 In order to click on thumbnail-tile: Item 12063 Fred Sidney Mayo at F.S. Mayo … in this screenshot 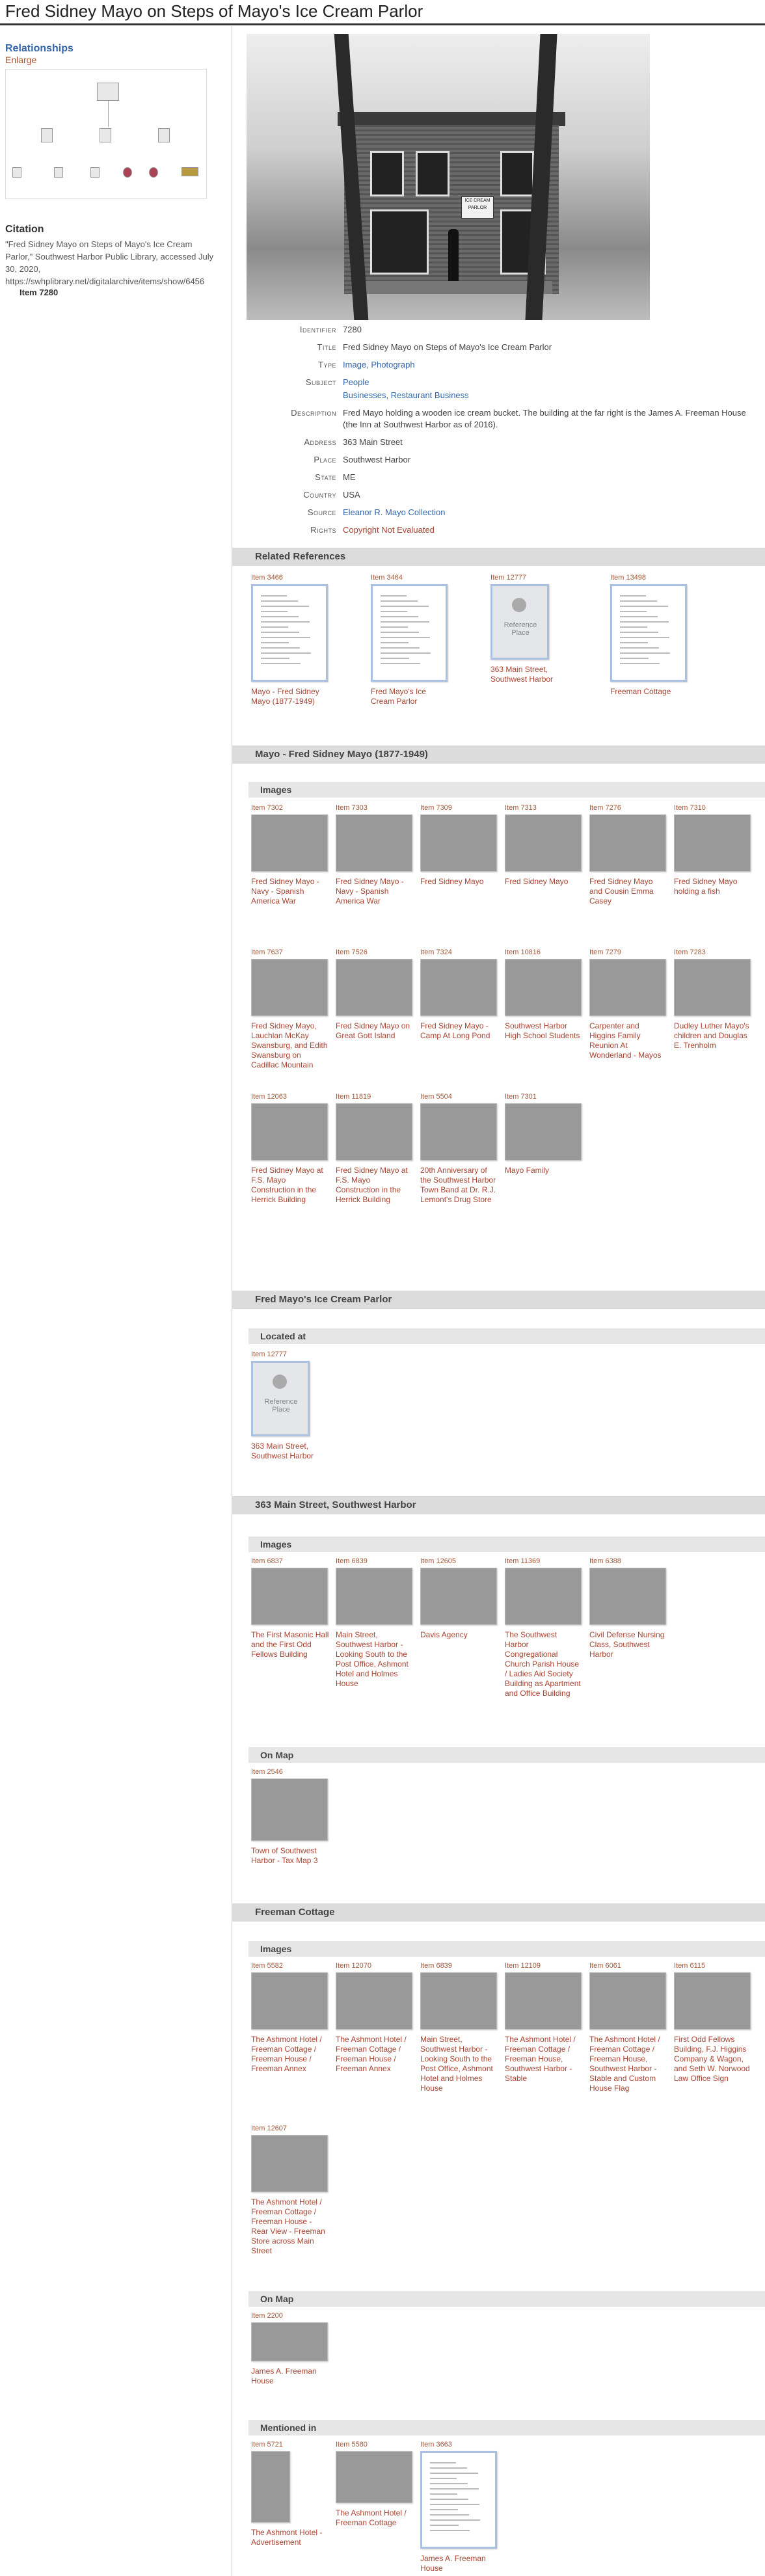, I will do `click(291, 1149)`.